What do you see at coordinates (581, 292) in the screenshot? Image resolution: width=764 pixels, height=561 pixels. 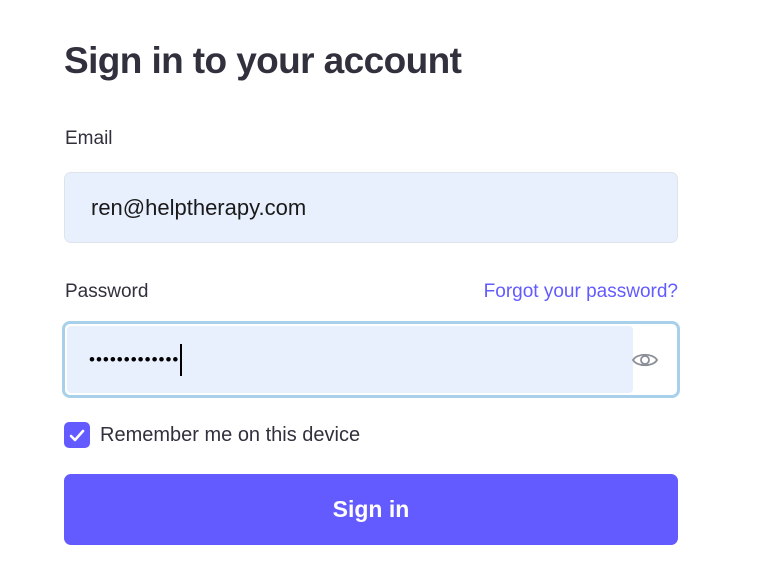 I see `forgot-password-link: Forgot your password?` at bounding box center [581, 292].